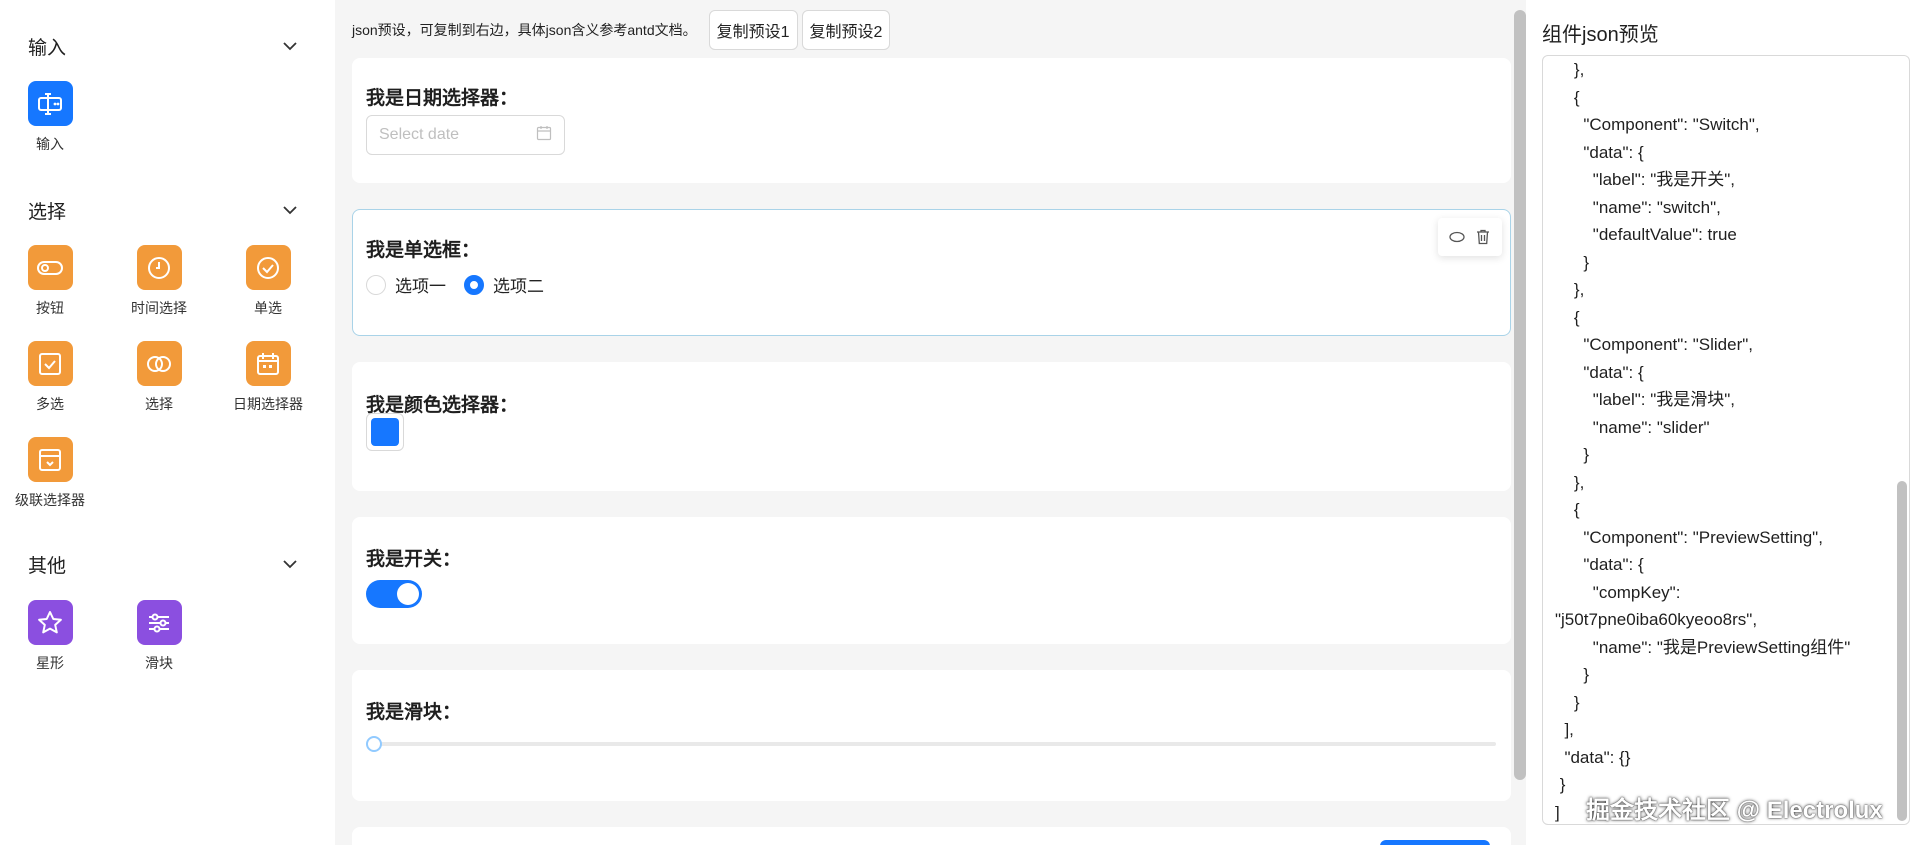  I want to click on slider-handle, so click(374, 744).